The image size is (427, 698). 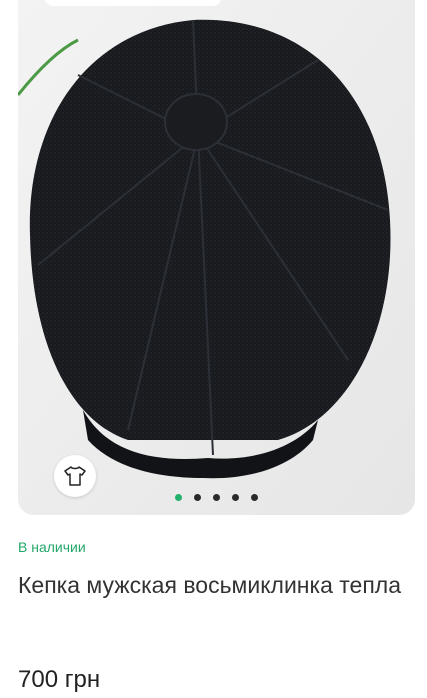 I want to click on try-on-button, so click(x=75, y=476).